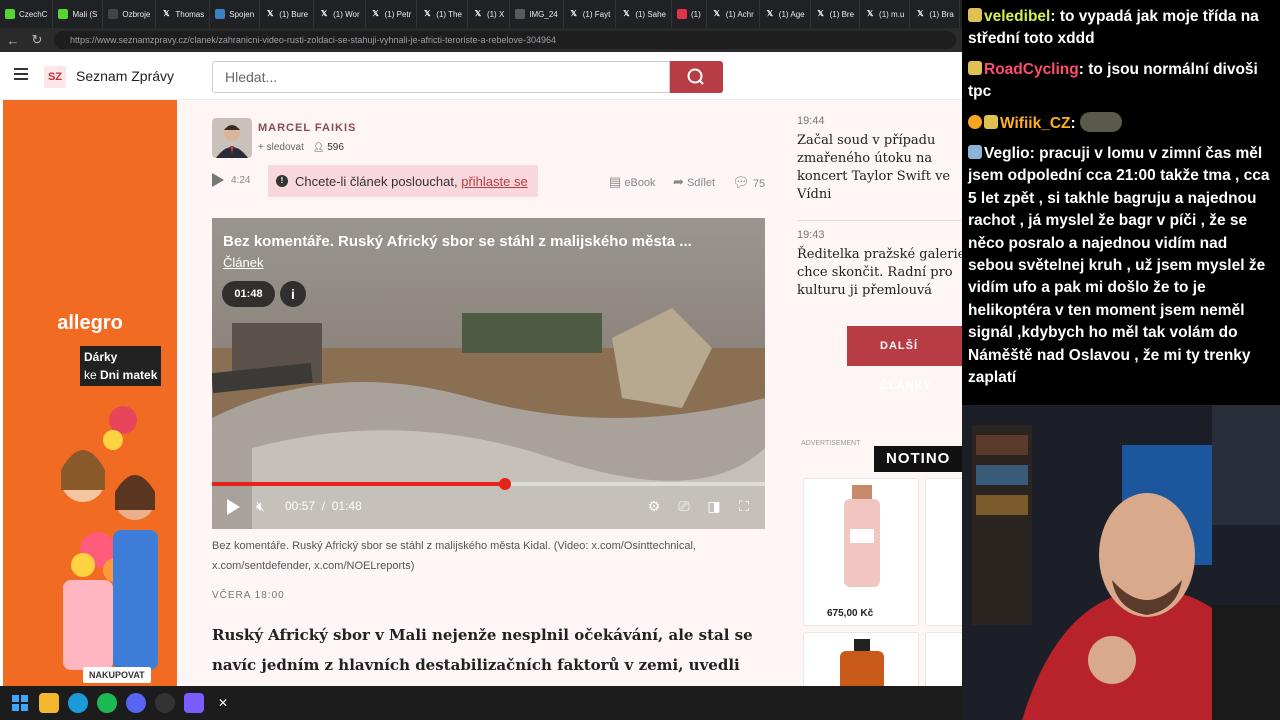  What do you see at coordinates (125, 76) in the screenshot?
I see `site-brand: Seznam Zprávy` at bounding box center [125, 76].